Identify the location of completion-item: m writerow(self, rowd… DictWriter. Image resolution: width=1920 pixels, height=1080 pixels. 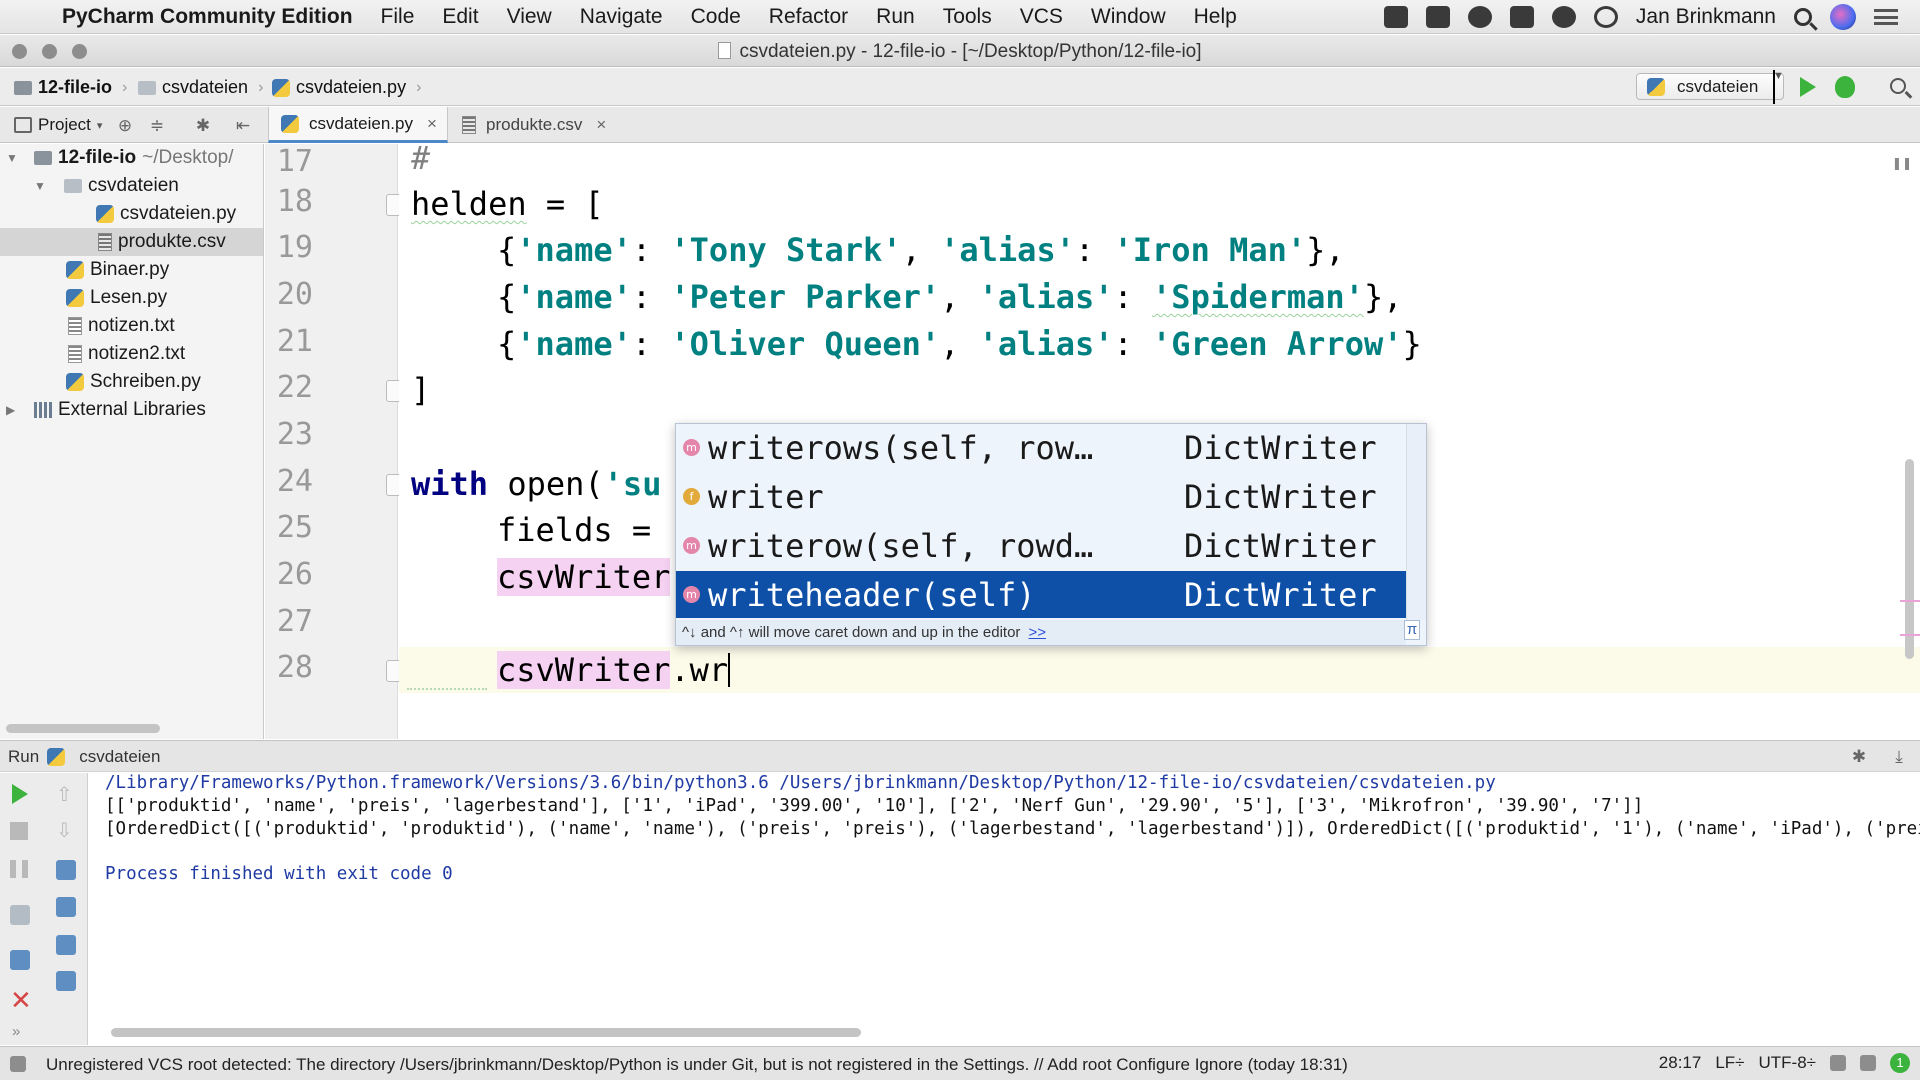
(1041, 545).